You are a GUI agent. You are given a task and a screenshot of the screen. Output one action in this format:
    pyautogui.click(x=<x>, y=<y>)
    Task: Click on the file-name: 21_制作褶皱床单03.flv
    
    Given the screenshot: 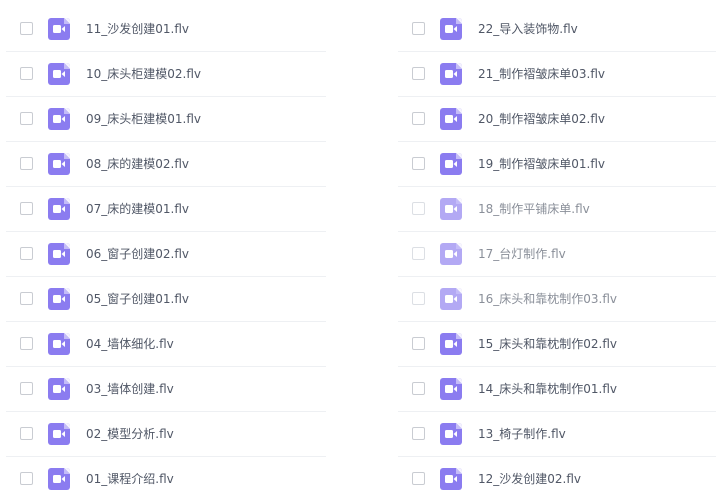 What is the action you would take?
    pyautogui.click(x=541, y=74)
    